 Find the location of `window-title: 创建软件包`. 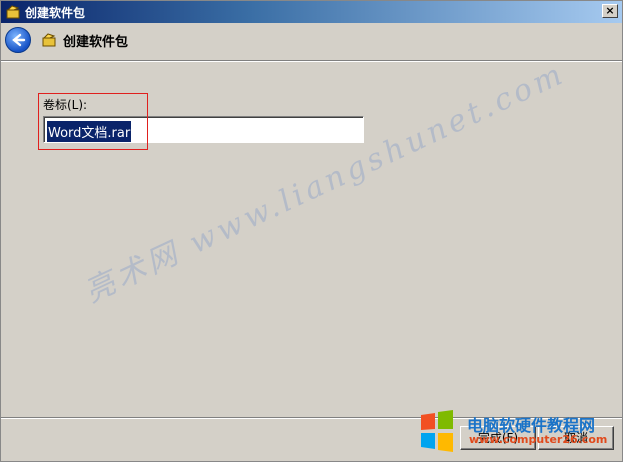

window-title: 创建软件包 is located at coordinates (55, 12).